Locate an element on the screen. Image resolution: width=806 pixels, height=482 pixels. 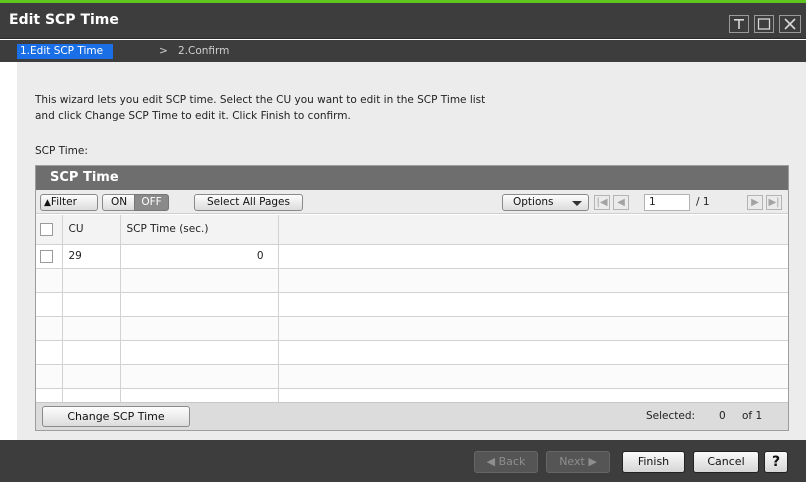
column-header-cu: CU is located at coordinates (91, 230).